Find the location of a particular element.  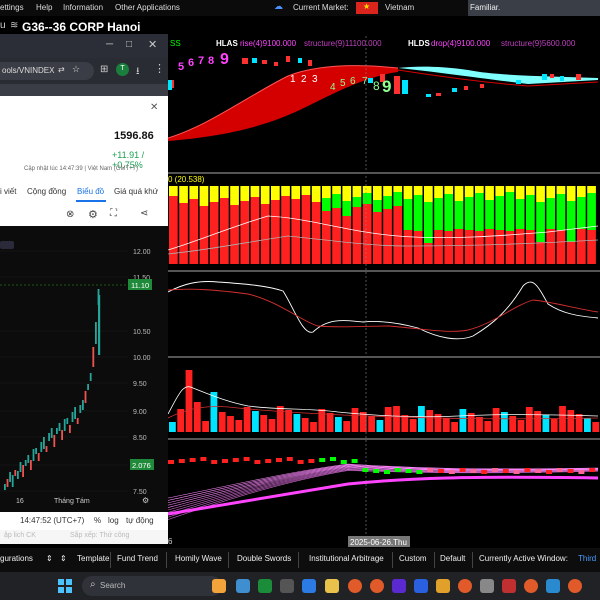

tab-history: Giá quá khứ is located at coordinates (136, 191).